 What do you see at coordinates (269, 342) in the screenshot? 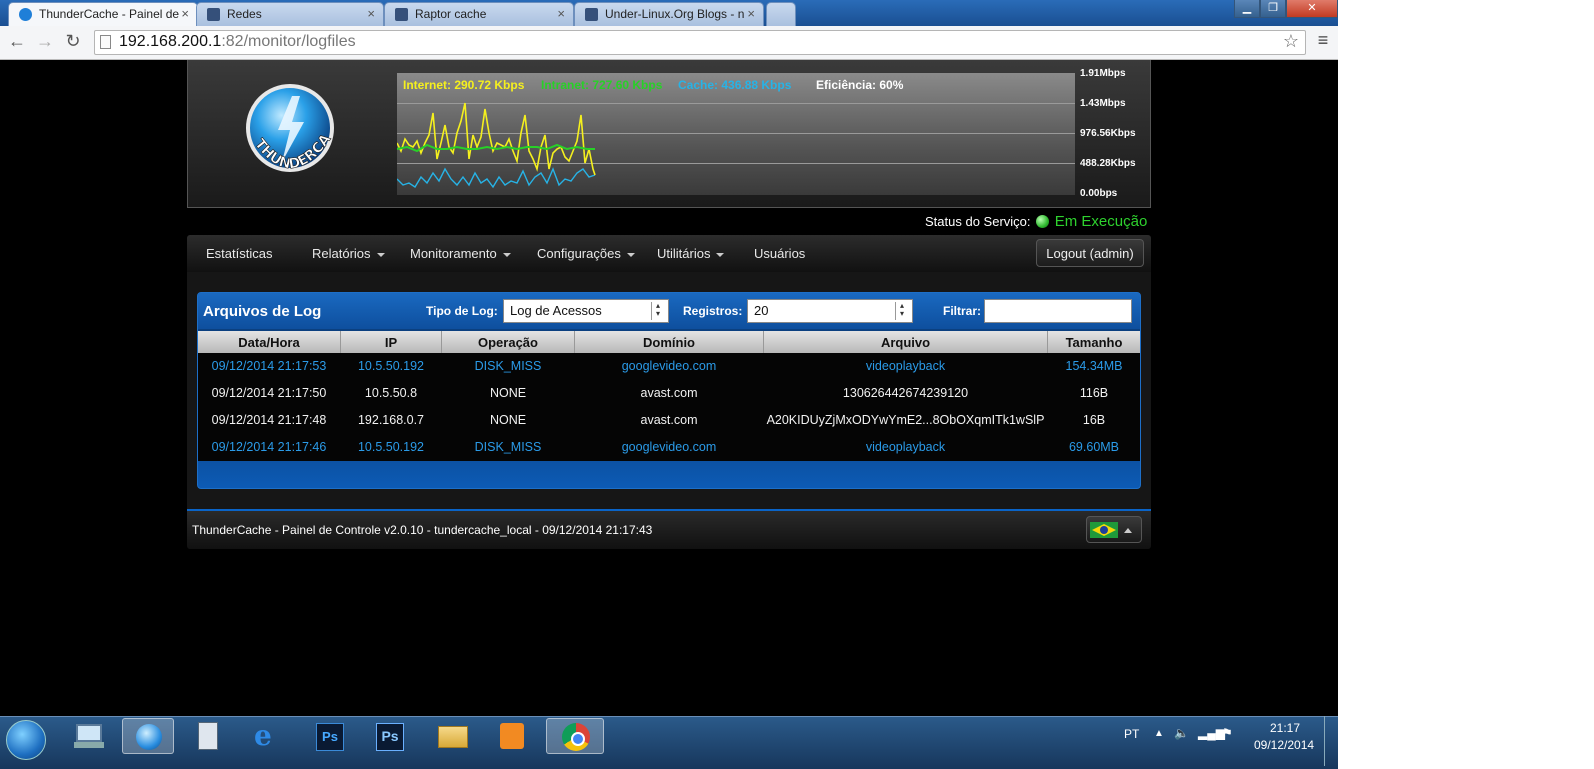
I see `column-header: Data/Hora` at bounding box center [269, 342].